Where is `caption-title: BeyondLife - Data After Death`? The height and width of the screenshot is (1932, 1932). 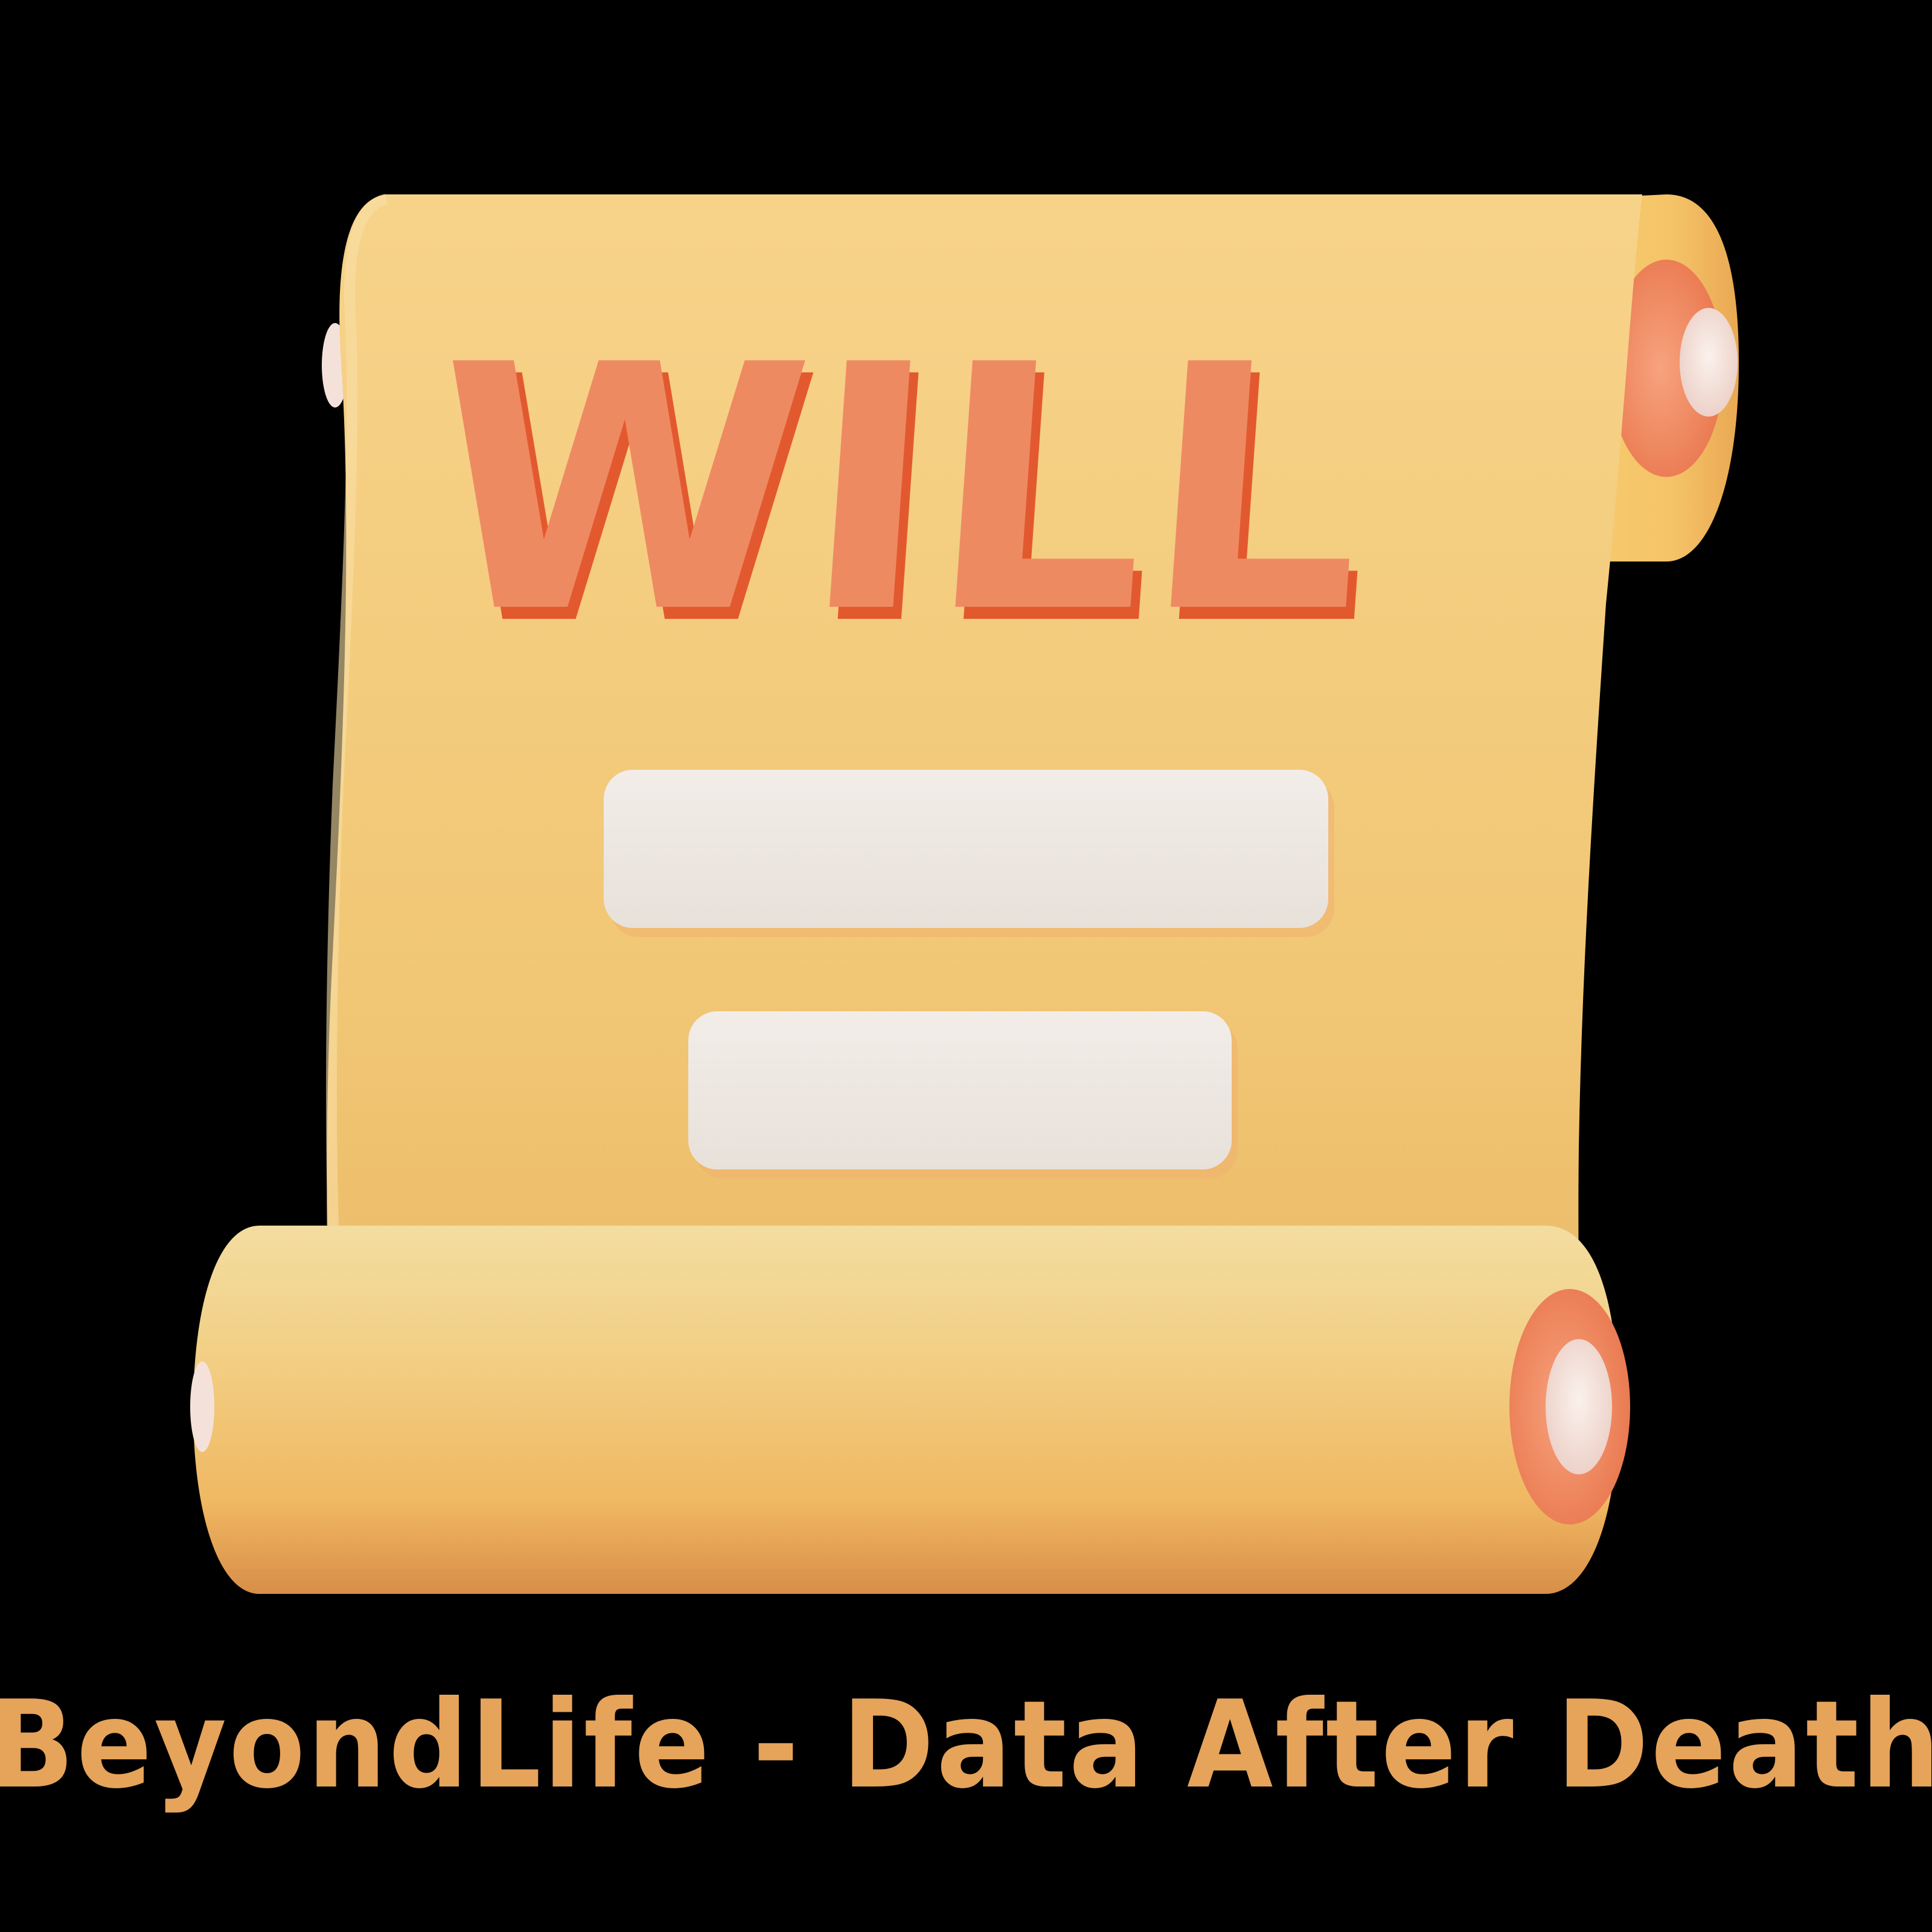 caption-title: BeyondLife - Data After Death is located at coordinates (966, 1744).